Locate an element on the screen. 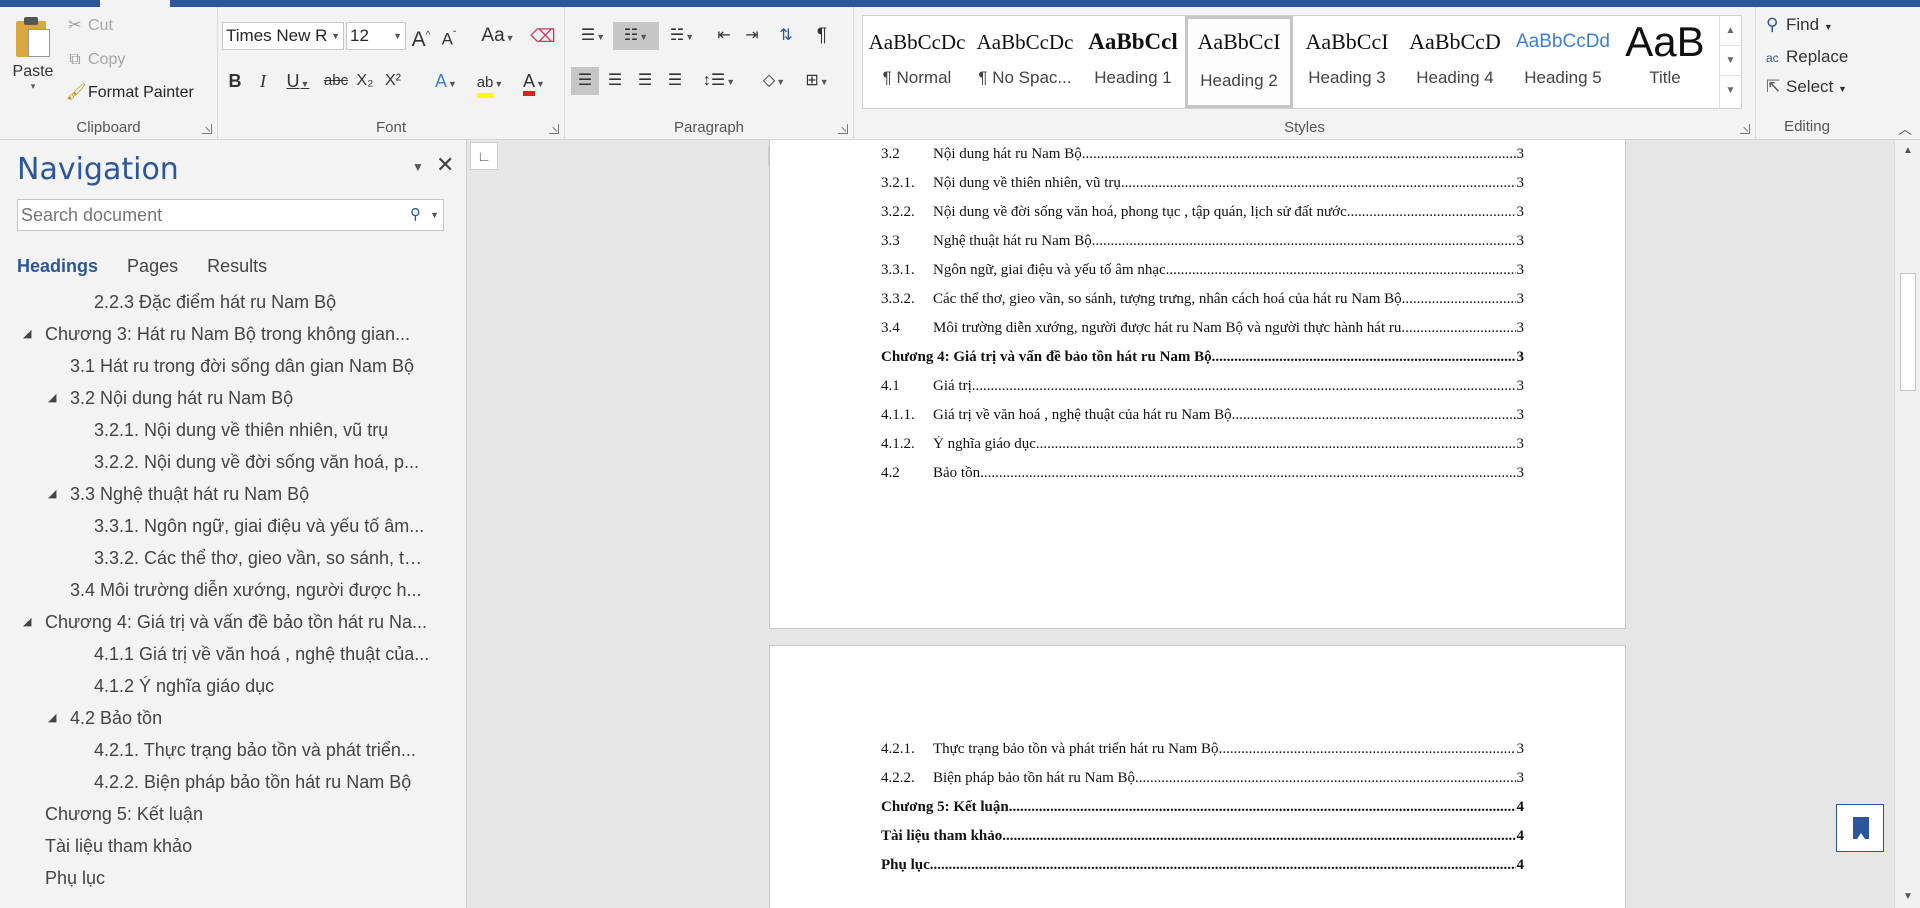 Image resolution: width=1920 pixels, height=908 pixels. vertical-scrollbar: ▲ ▼ is located at coordinates (1907, 524).